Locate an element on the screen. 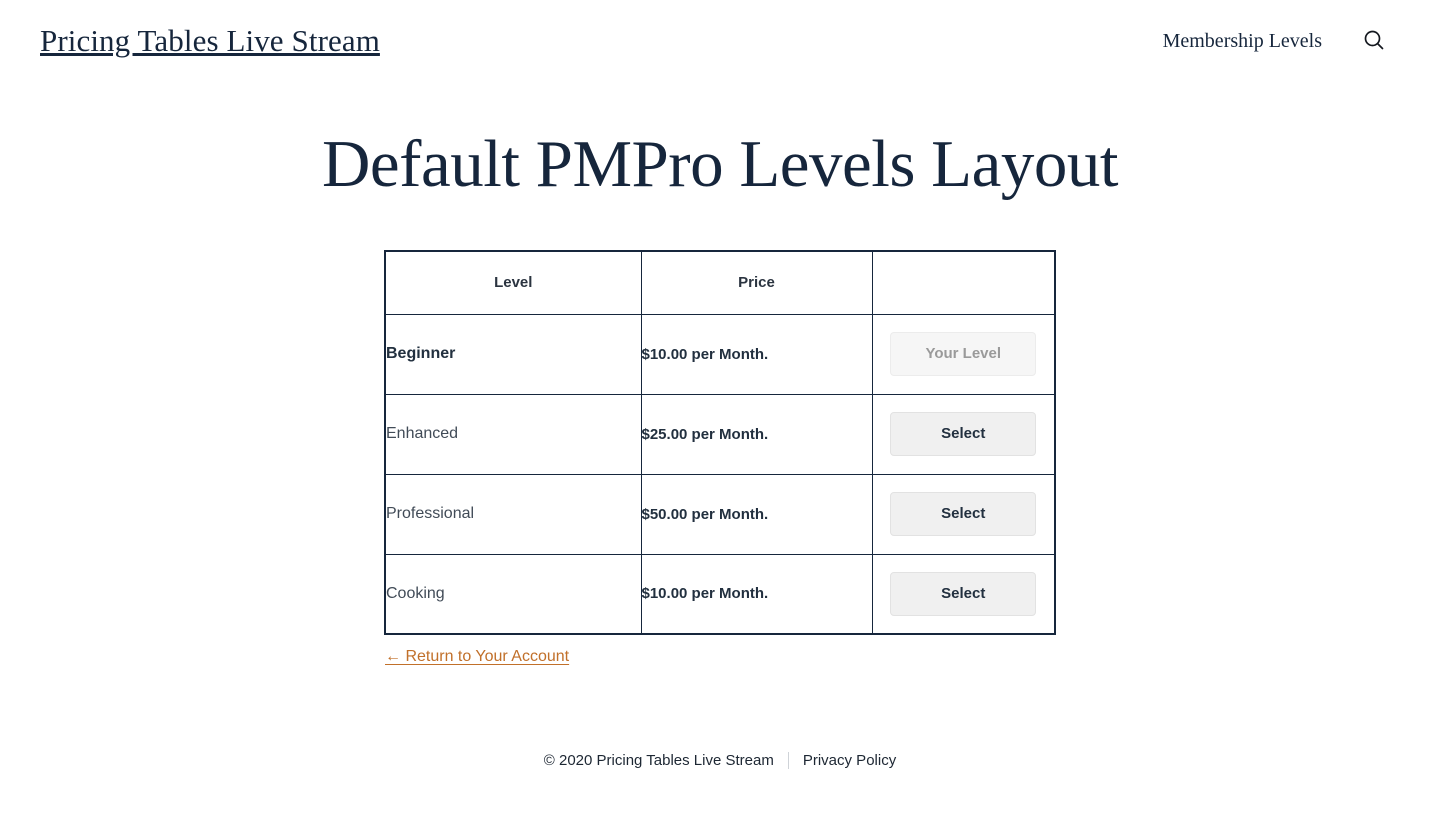  search-icon is located at coordinates (1374, 41).